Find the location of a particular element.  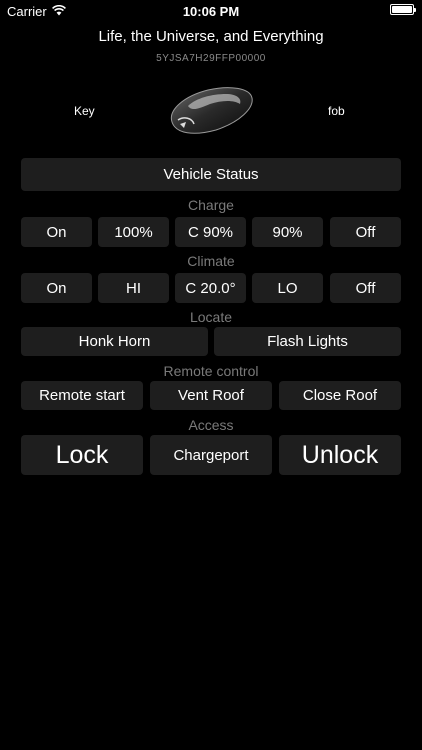

vehicle-name: Life, the Universe, and Everything is located at coordinates (211, 36).